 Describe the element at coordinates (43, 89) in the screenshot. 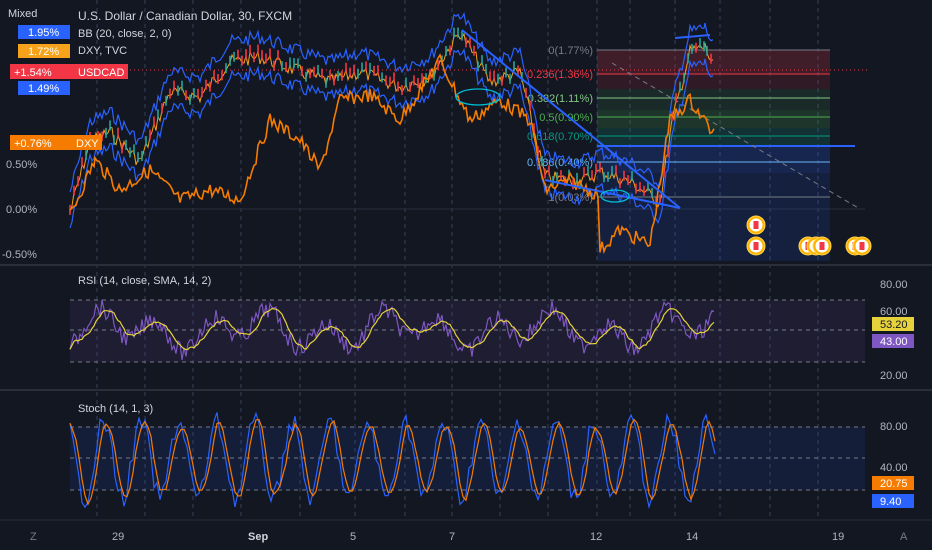

I see `bb-lower-value: 1.49%` at that location.